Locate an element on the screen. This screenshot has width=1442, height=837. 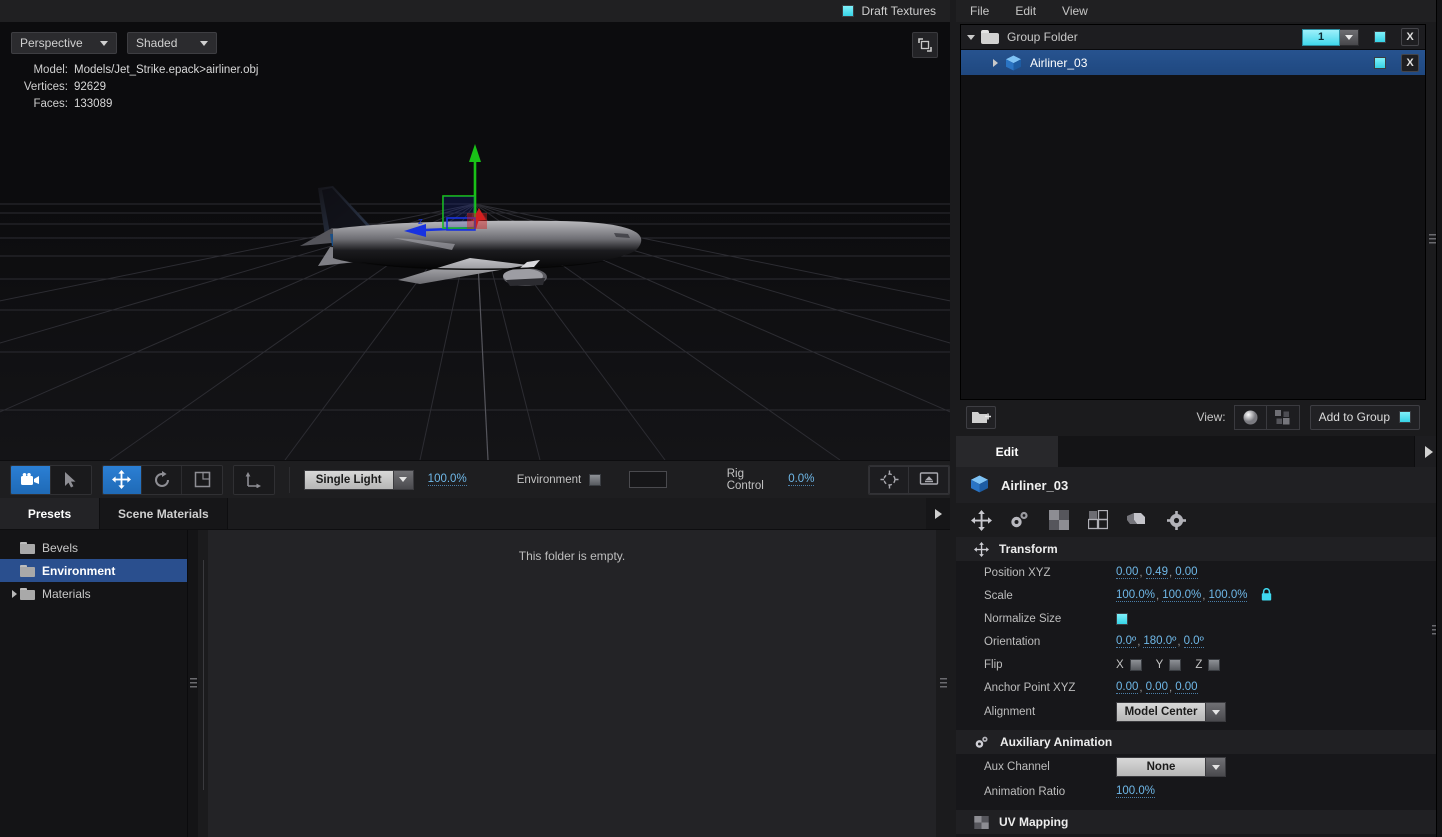
bevel-icon is located at coordinates (1137, 520).